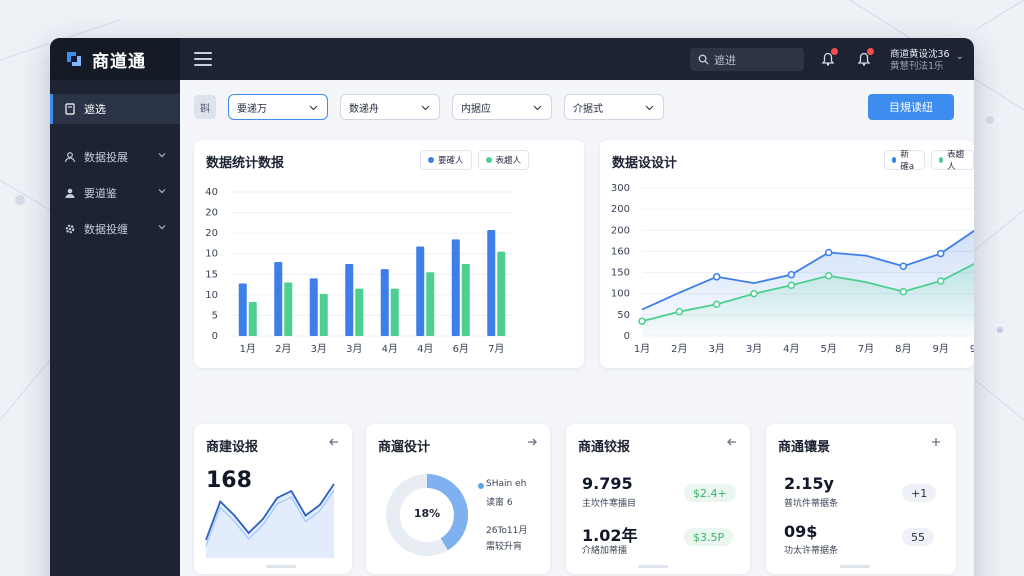 The width and height of the screenshot is (1024, 576). What do you see at coordinates (829, 57) in the screenshot?
I see `notification-bell-icon` at bounding box center [829, 57].